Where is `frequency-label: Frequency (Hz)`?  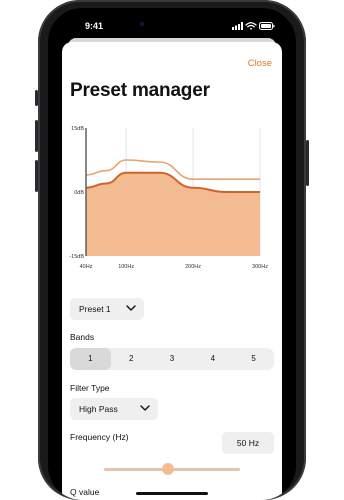
frequency-label: Frequency (Hz) is located at coordinates (99, 437).